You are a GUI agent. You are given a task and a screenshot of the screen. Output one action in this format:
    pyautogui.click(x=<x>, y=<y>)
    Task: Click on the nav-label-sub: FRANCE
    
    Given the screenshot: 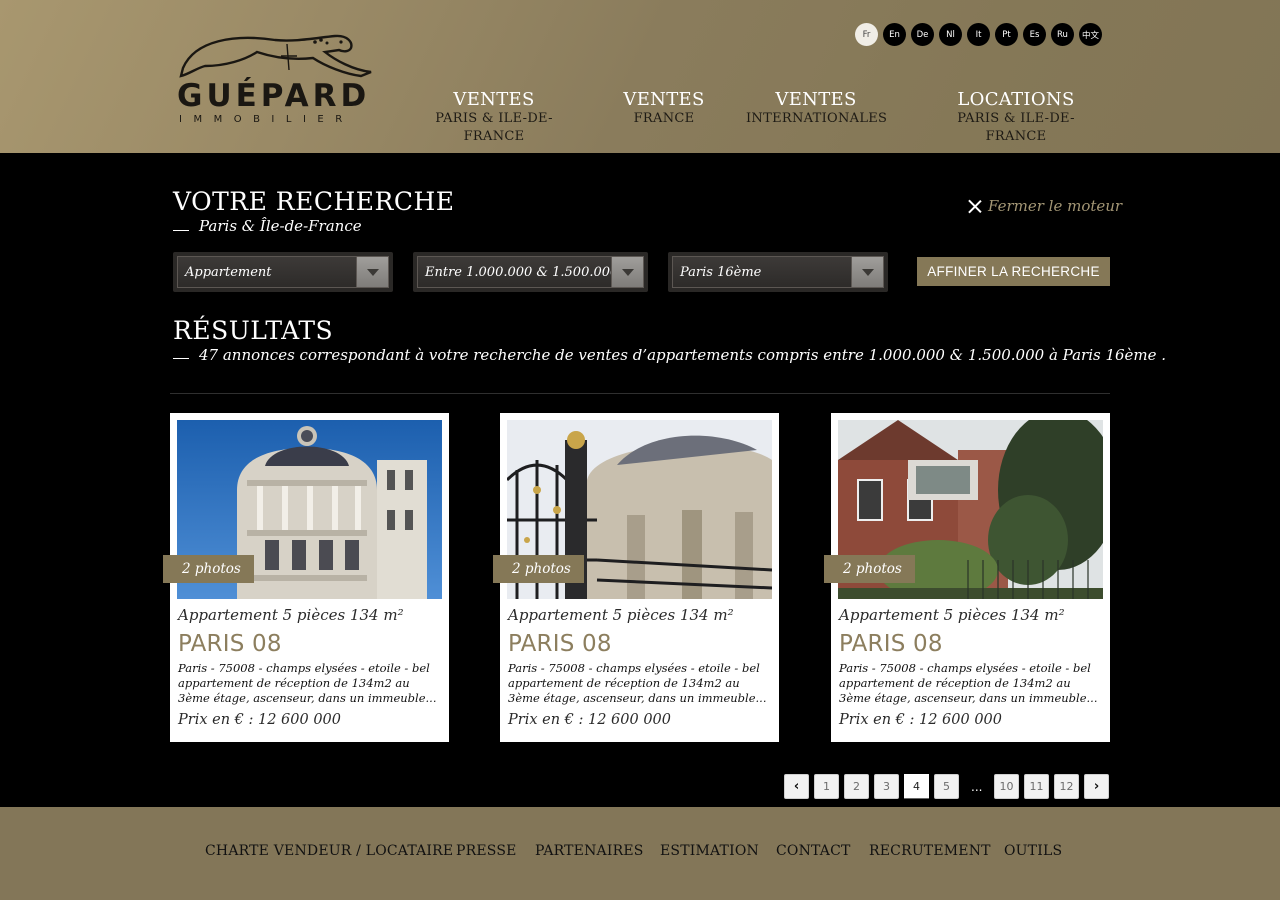 What is the action you would take?
    pyautogui.click(x=664, y=118)
    